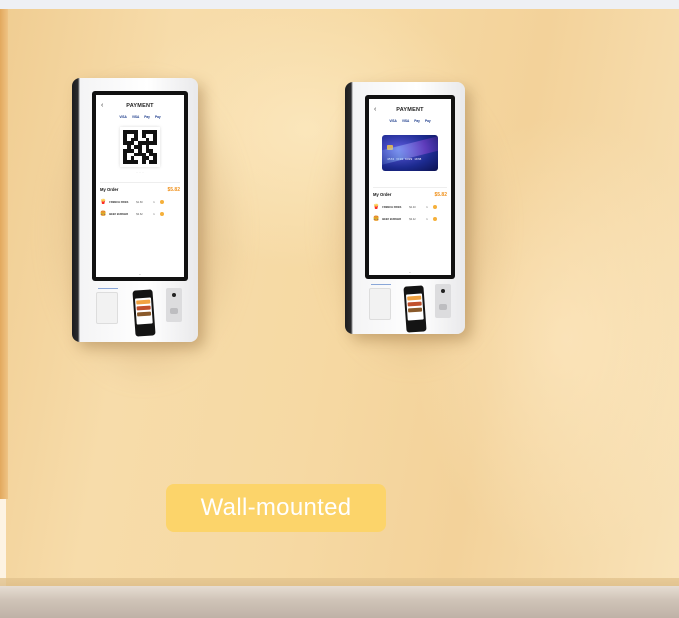 The image size is (679, 618). What do you see at coordinates (410, 204) in the screenshot?
I see `list-item: 🍟 FRENCH FRIES $2.40 1` at bounding box center [410, 204].